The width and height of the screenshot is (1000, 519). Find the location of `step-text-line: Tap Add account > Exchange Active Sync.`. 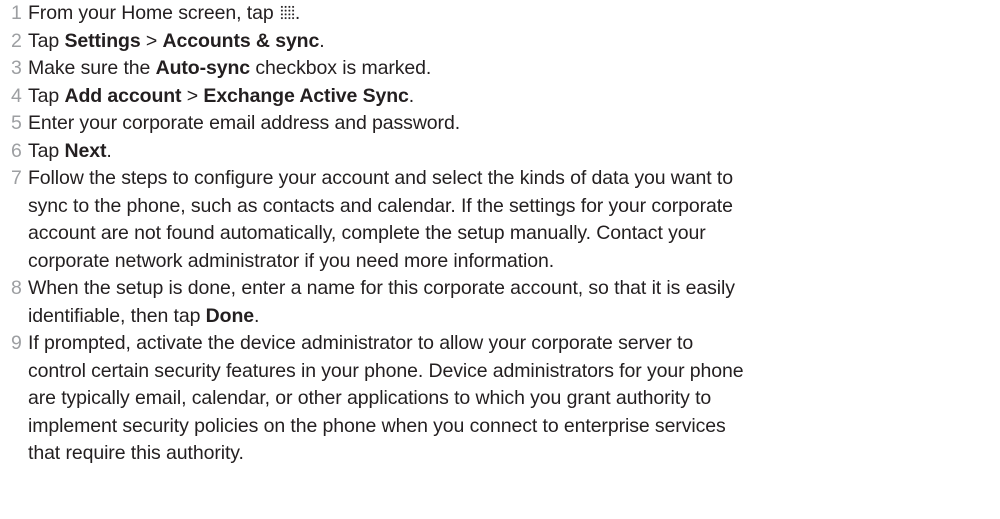

step-text-line: Tap Add account > Exchange Active Sync. is located at coordinates (514, 97).